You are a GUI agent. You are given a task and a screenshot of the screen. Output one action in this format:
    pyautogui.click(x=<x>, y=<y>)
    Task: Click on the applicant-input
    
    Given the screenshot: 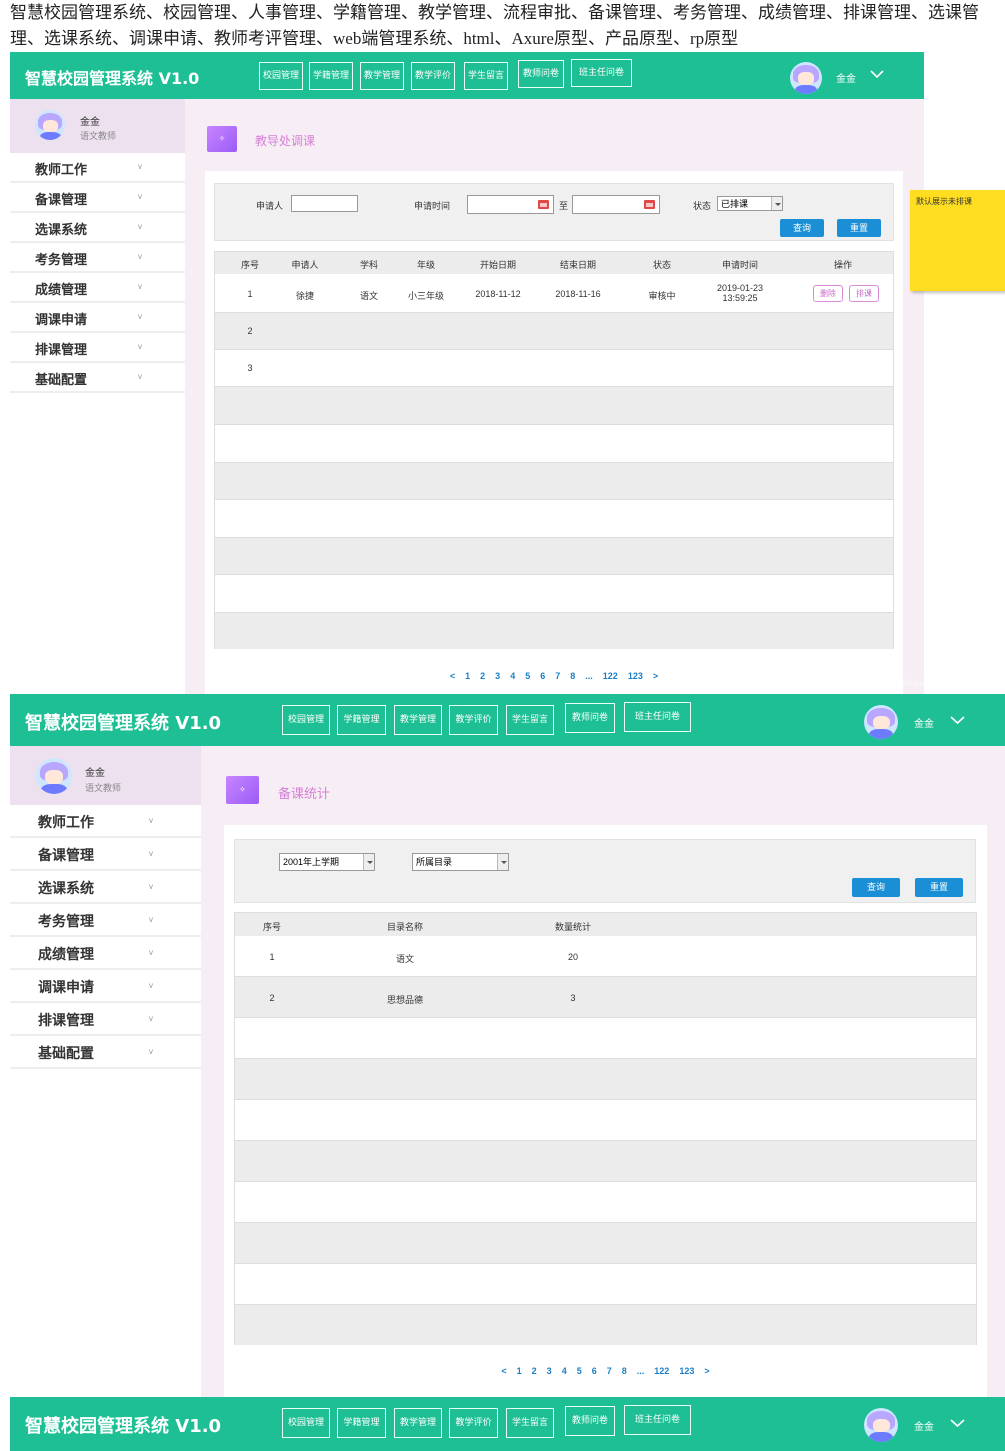 What is the action you would take?
    pyautogui.click(x=324, y=203)
    